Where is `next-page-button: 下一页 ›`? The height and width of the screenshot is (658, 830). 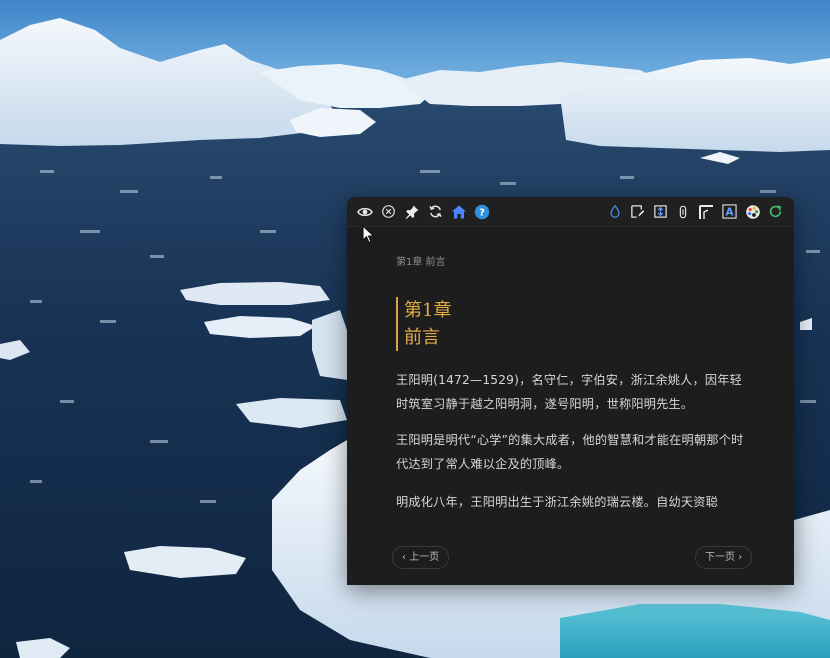 next-page-button: 下一页 › is located at coordinates (724, 557).